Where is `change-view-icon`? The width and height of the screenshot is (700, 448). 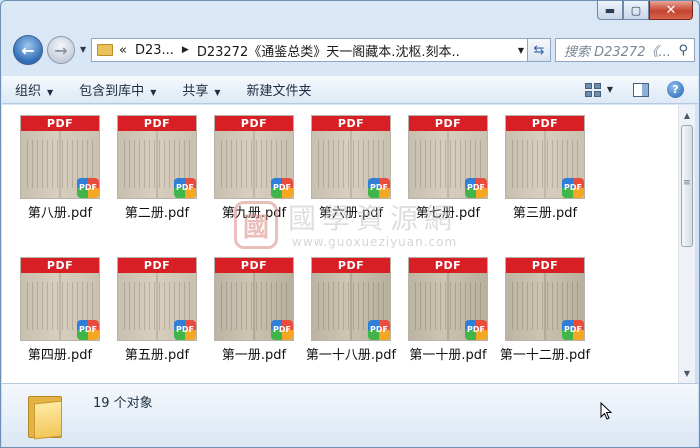
change-view-icon is located at coordinates (592, 89).